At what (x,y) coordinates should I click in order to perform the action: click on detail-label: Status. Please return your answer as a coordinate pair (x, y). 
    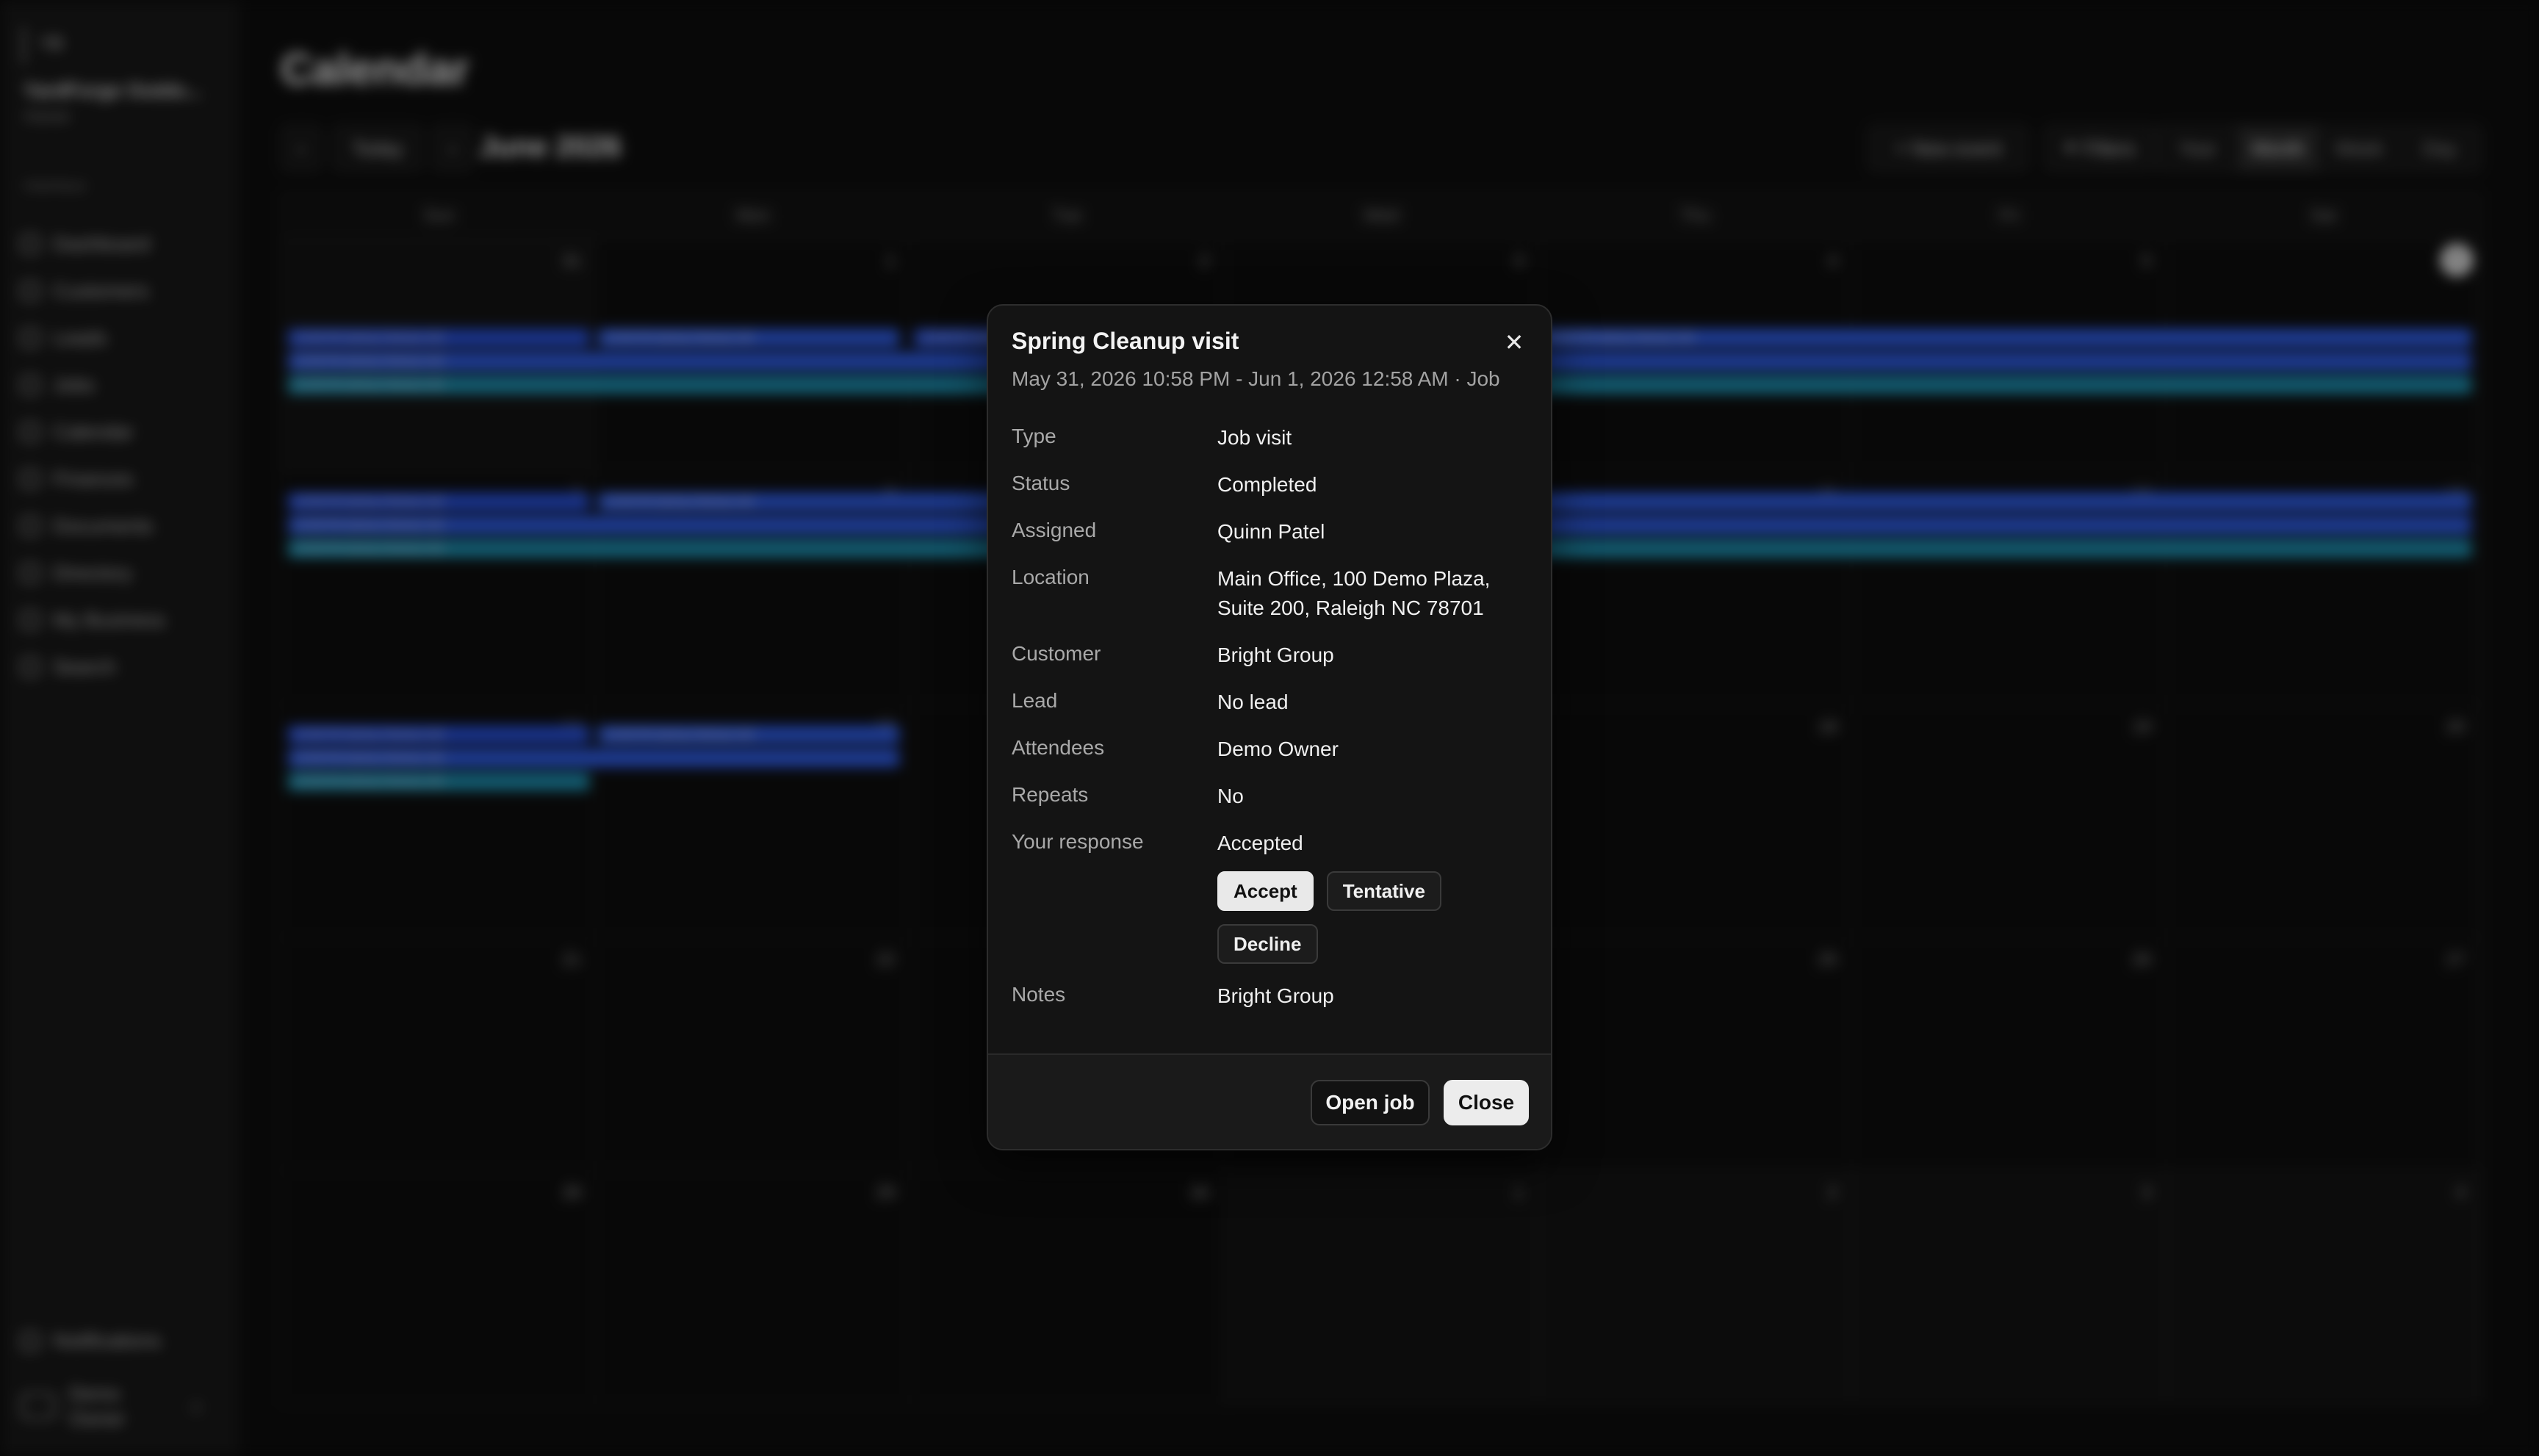
    Looking at the image, I should click on (1041, 483).